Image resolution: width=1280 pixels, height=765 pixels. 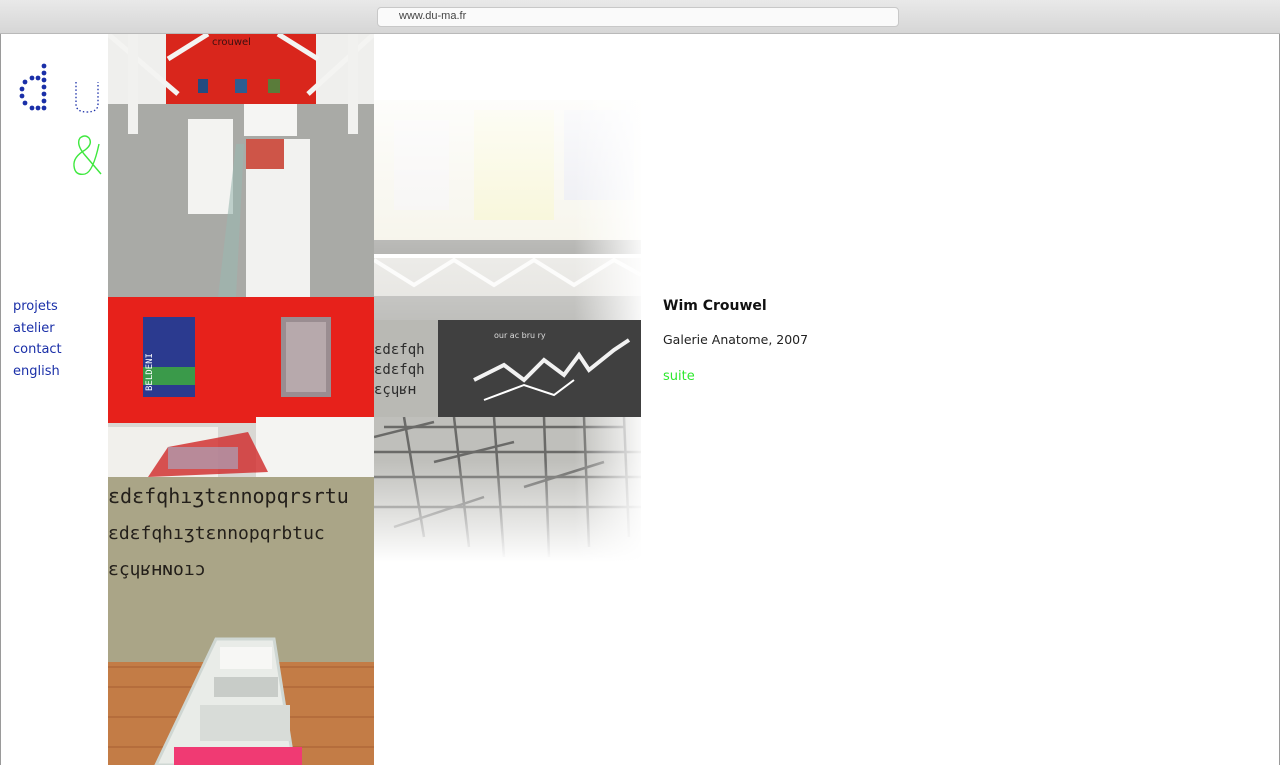 I want to click on browser-toolbar: www.du-ma.fr, so click(x=640, y=17).